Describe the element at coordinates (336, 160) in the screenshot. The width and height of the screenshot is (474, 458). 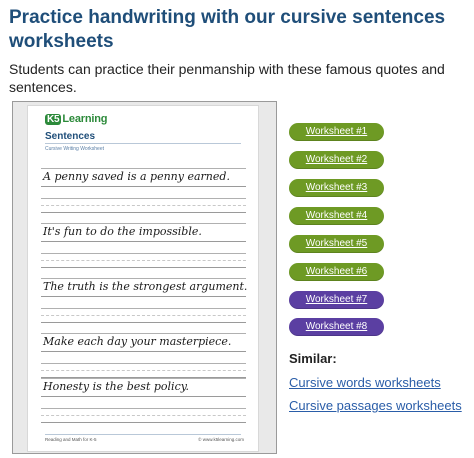
I see `worksheet-2-button: Worksheet #2` at that location.